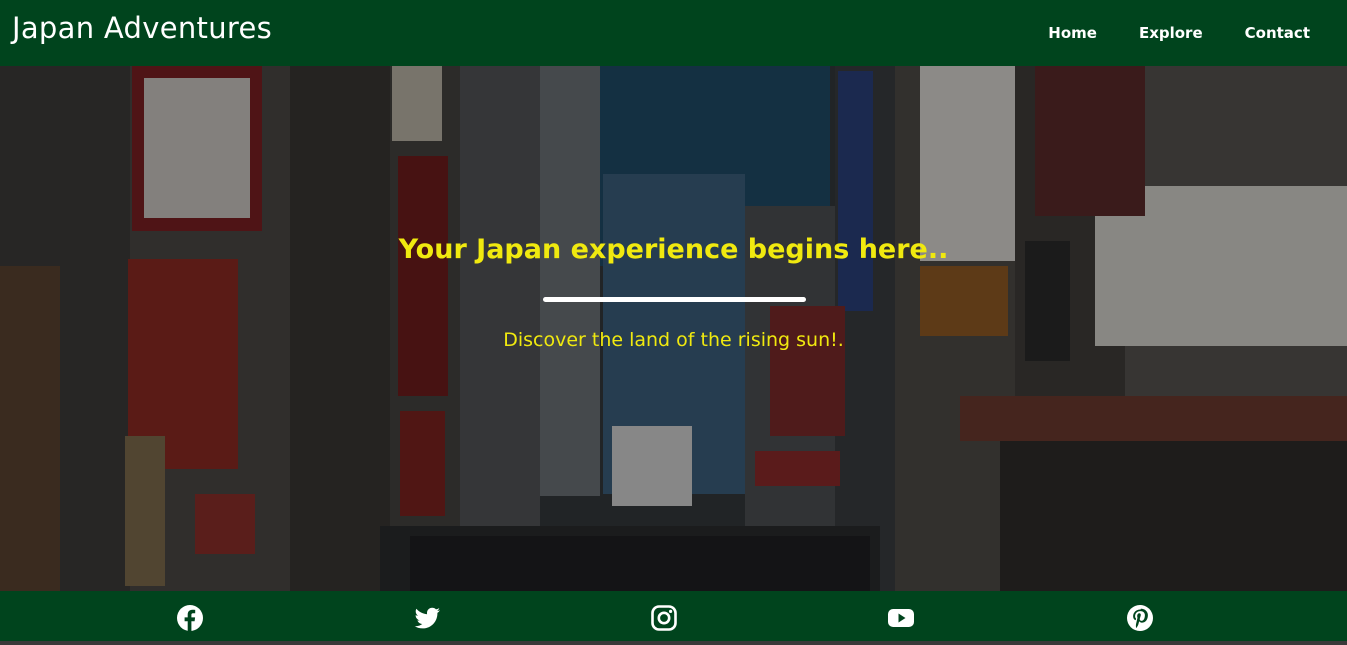  What do you see at coordinates (190, 618) in the screenshot?
I see `facebook-icon` at bounding box center [190, 618].